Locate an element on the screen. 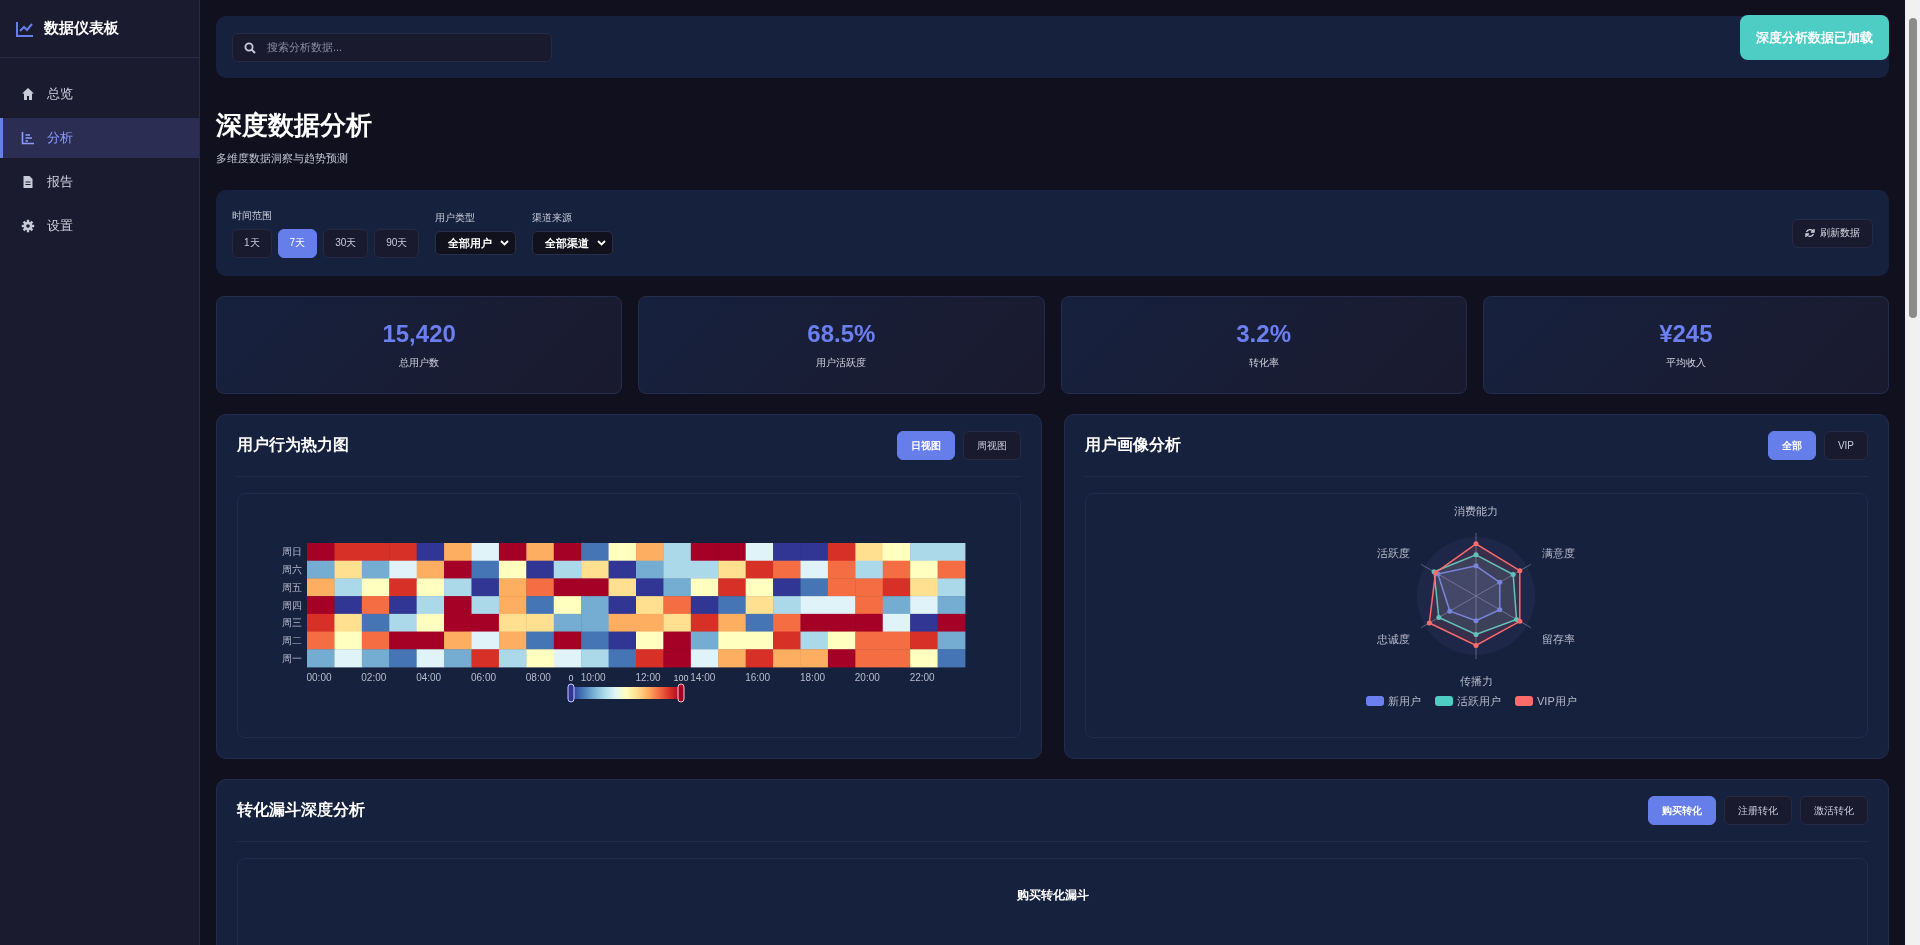  refresh-button: 刷新数据 is located at coordinates (1832, 233).